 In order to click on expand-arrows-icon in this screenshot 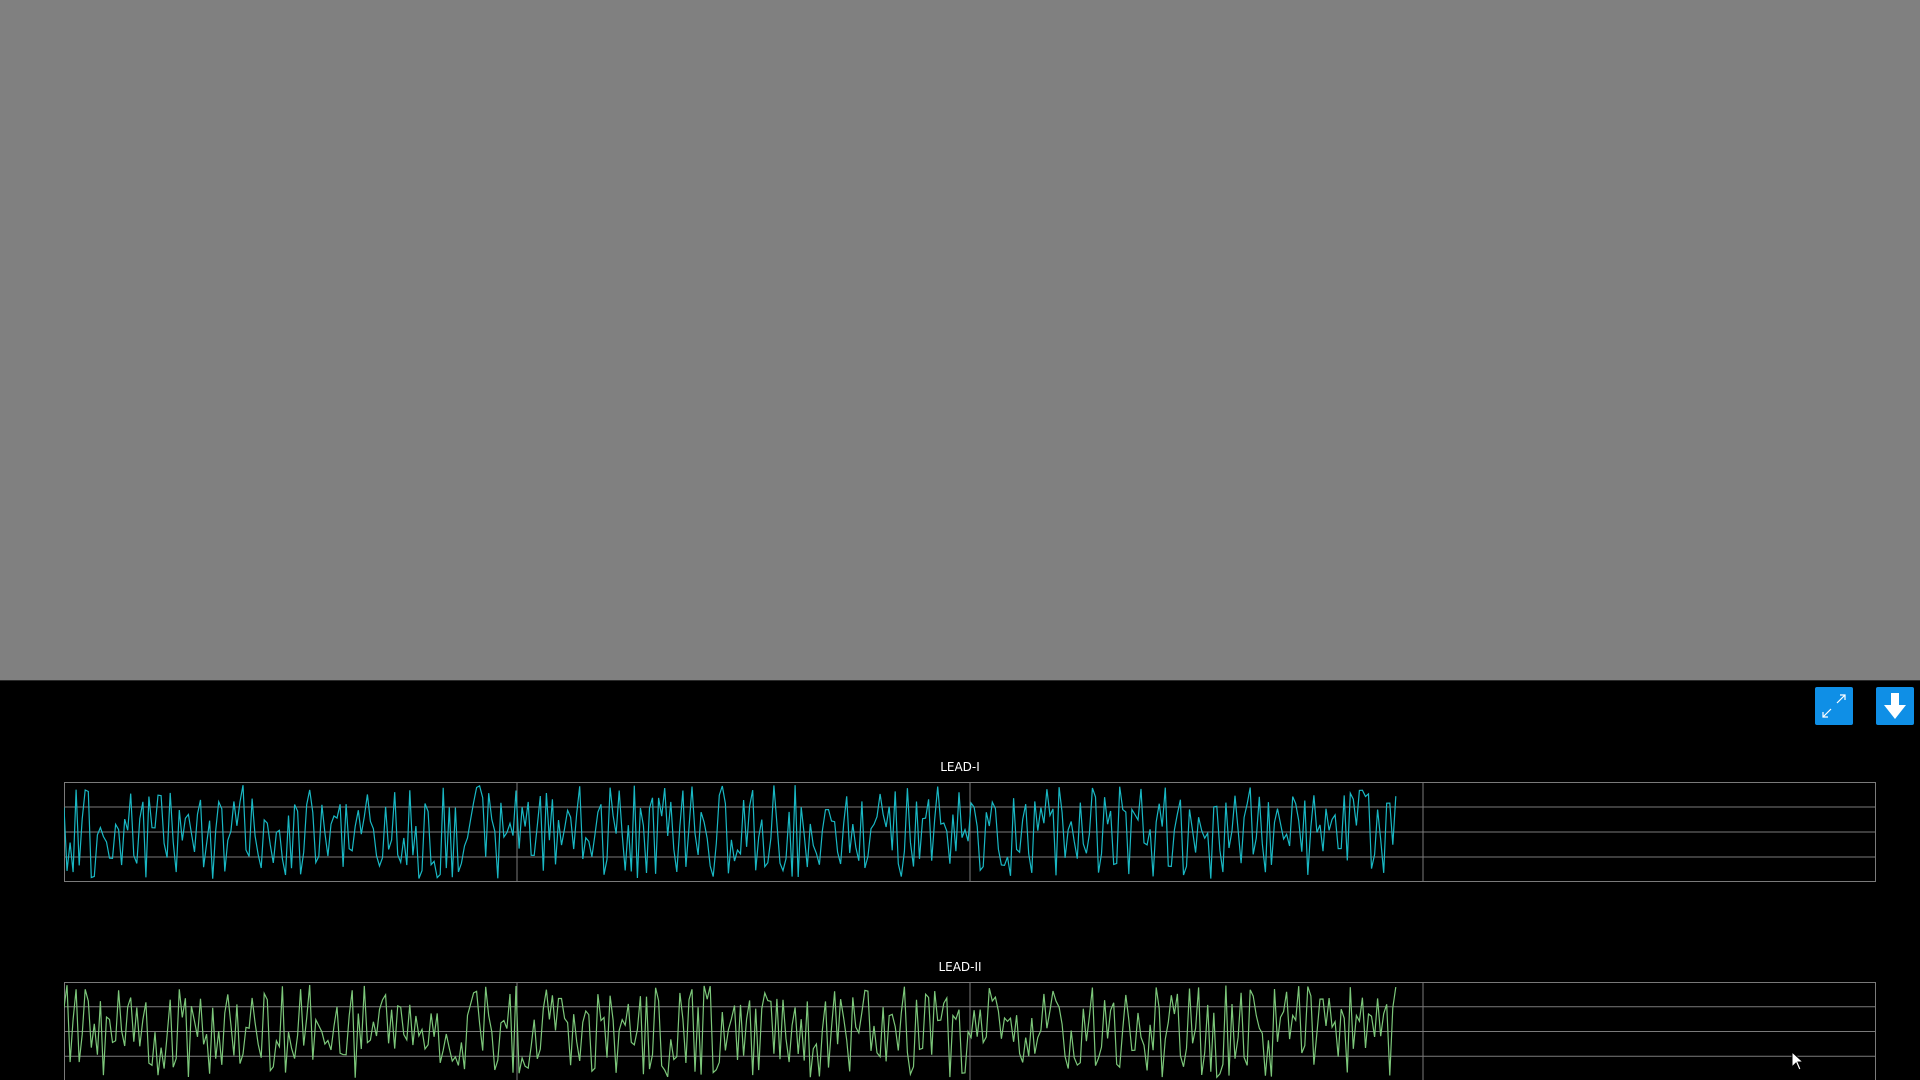, I will do `click(1834, 706)`.